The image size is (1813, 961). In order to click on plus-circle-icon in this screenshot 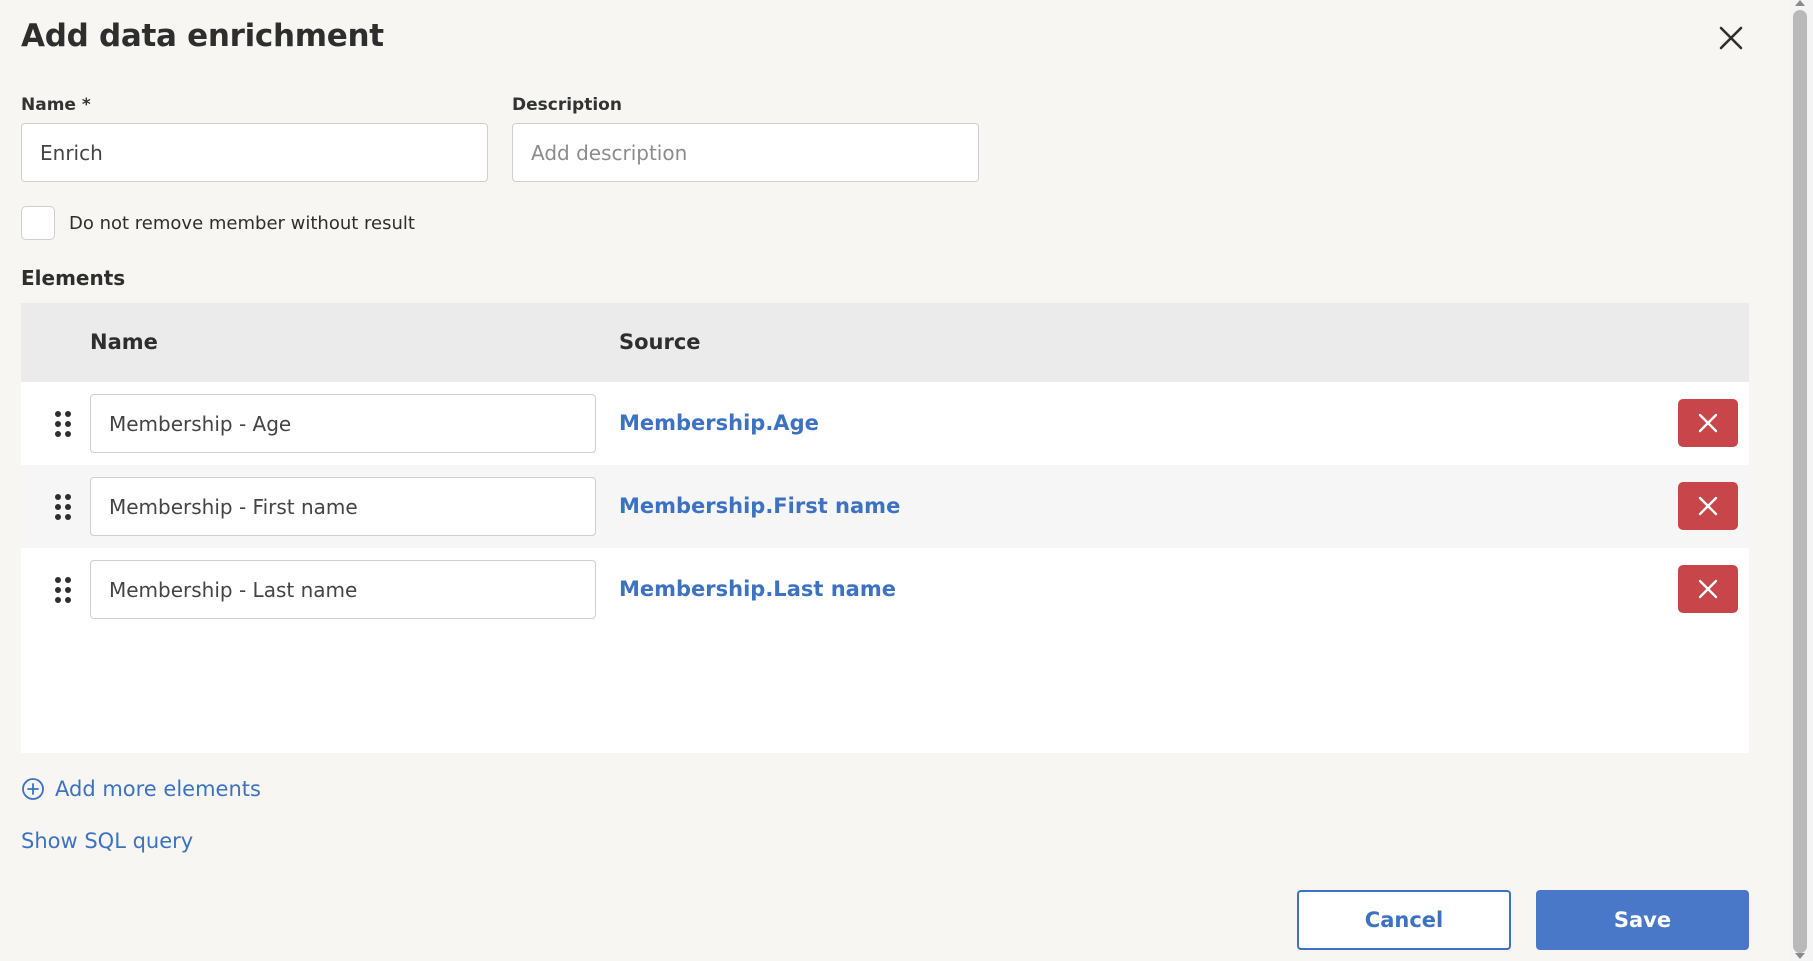, I will do `click(33, 789)`.